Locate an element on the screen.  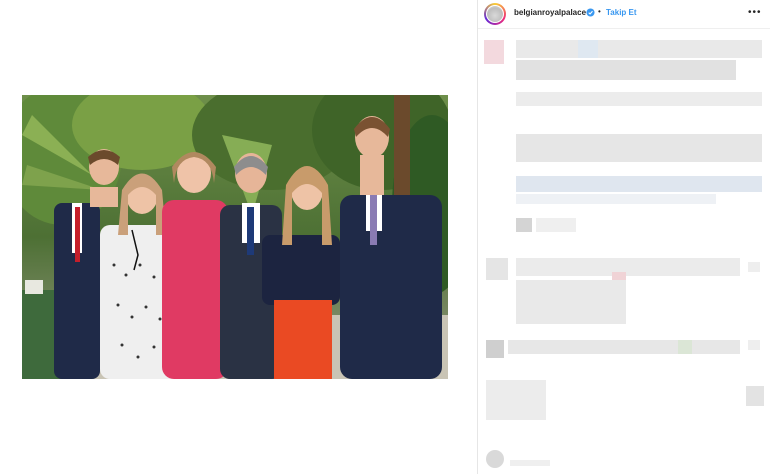
profile-avatar is located at coordinates (495, 14).